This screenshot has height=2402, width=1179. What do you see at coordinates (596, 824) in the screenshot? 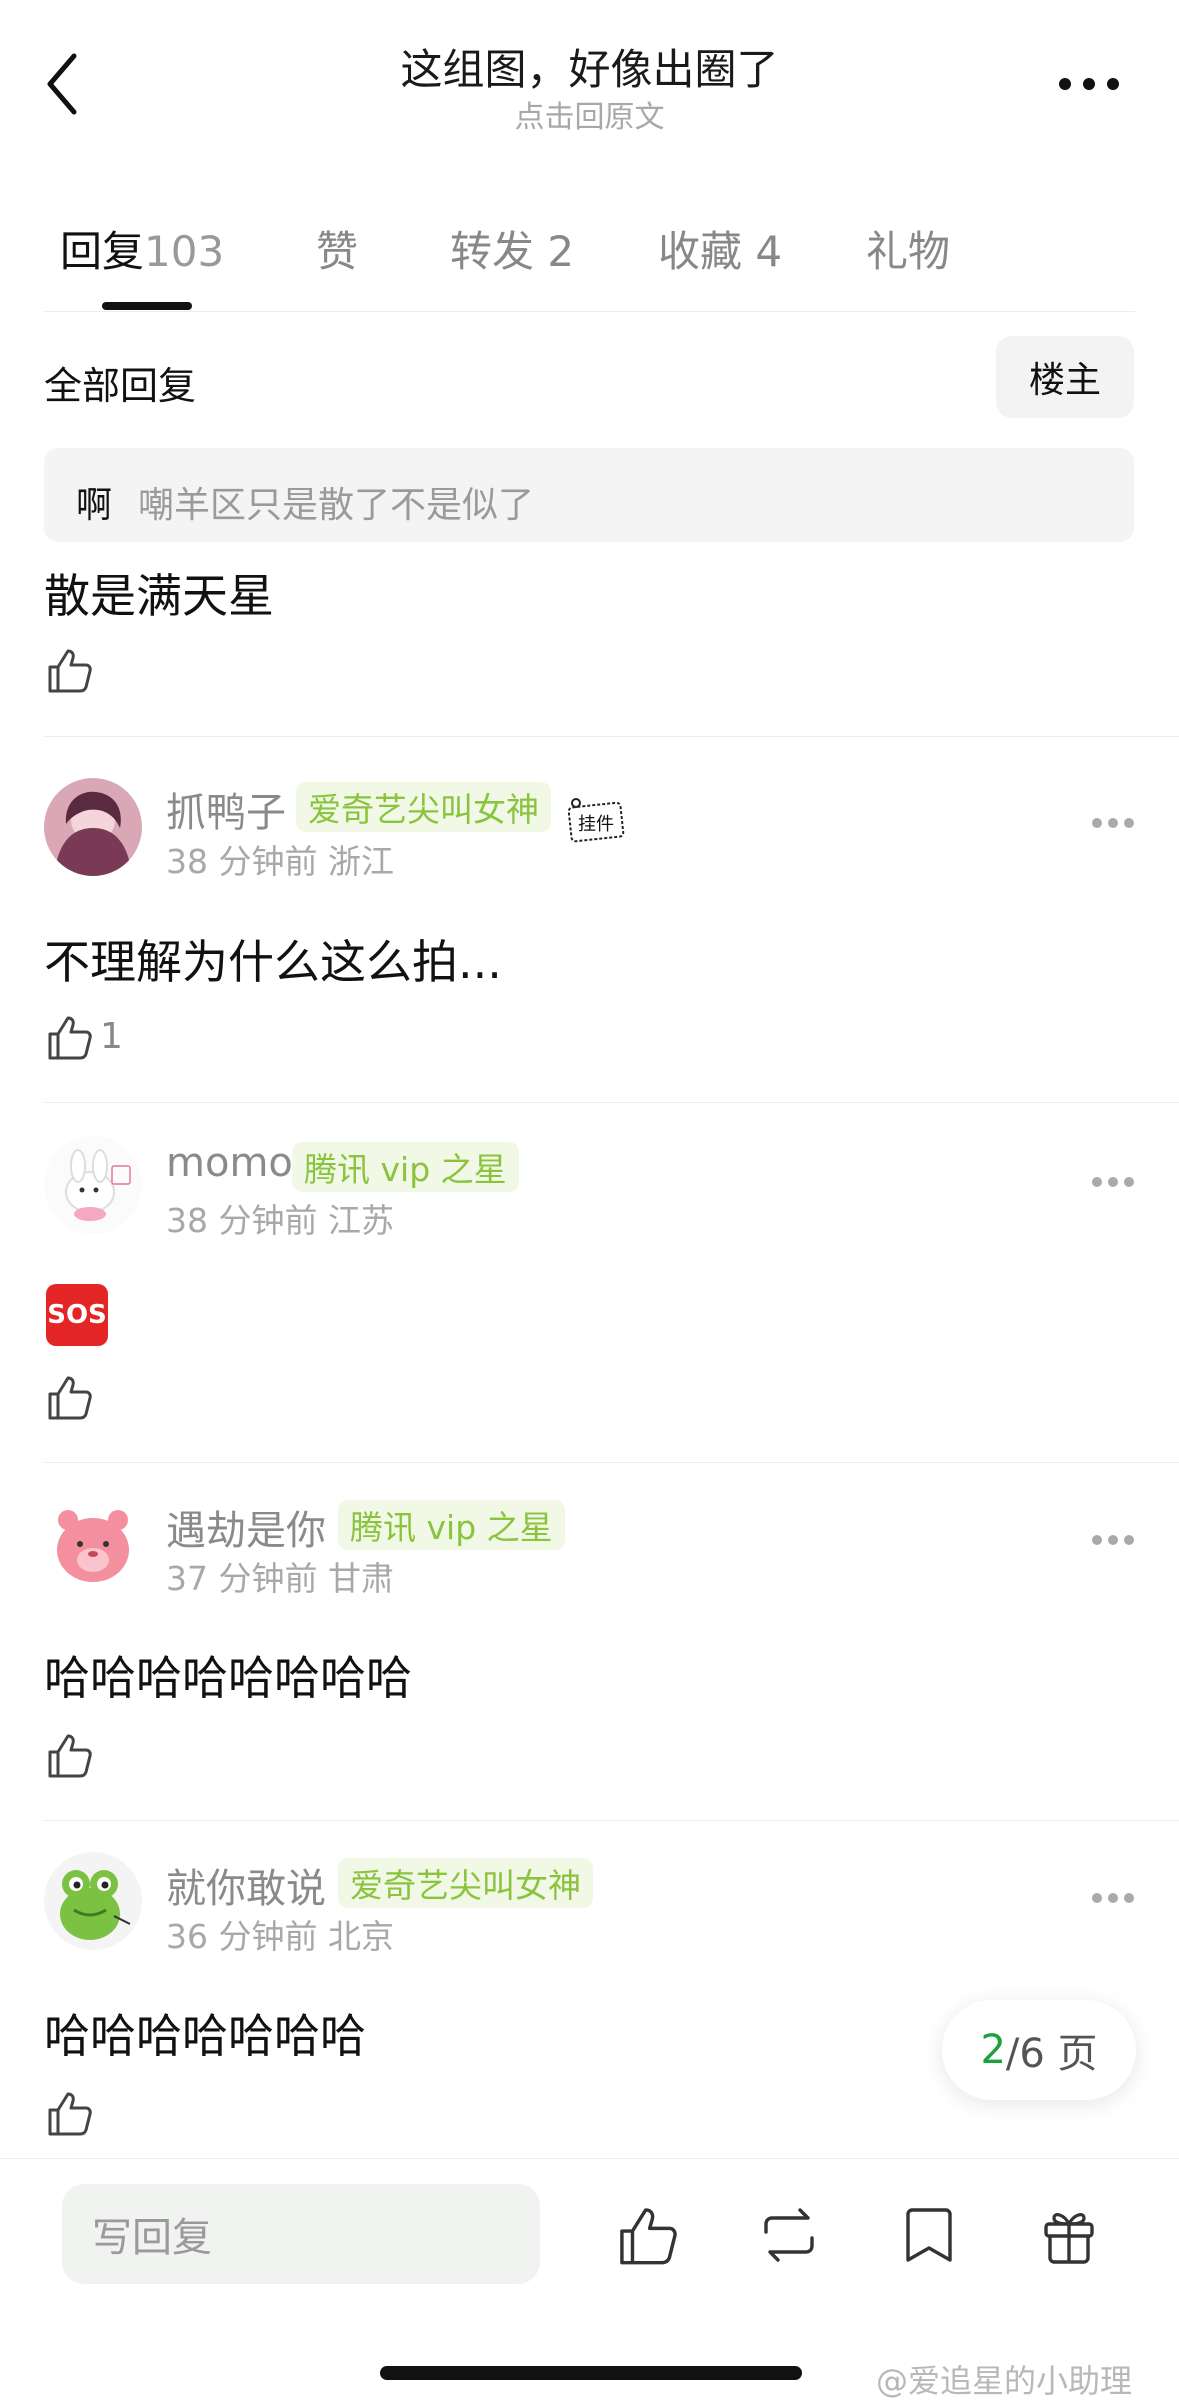
I see `svg-text: 挂件` at bounding box center [596, 824].